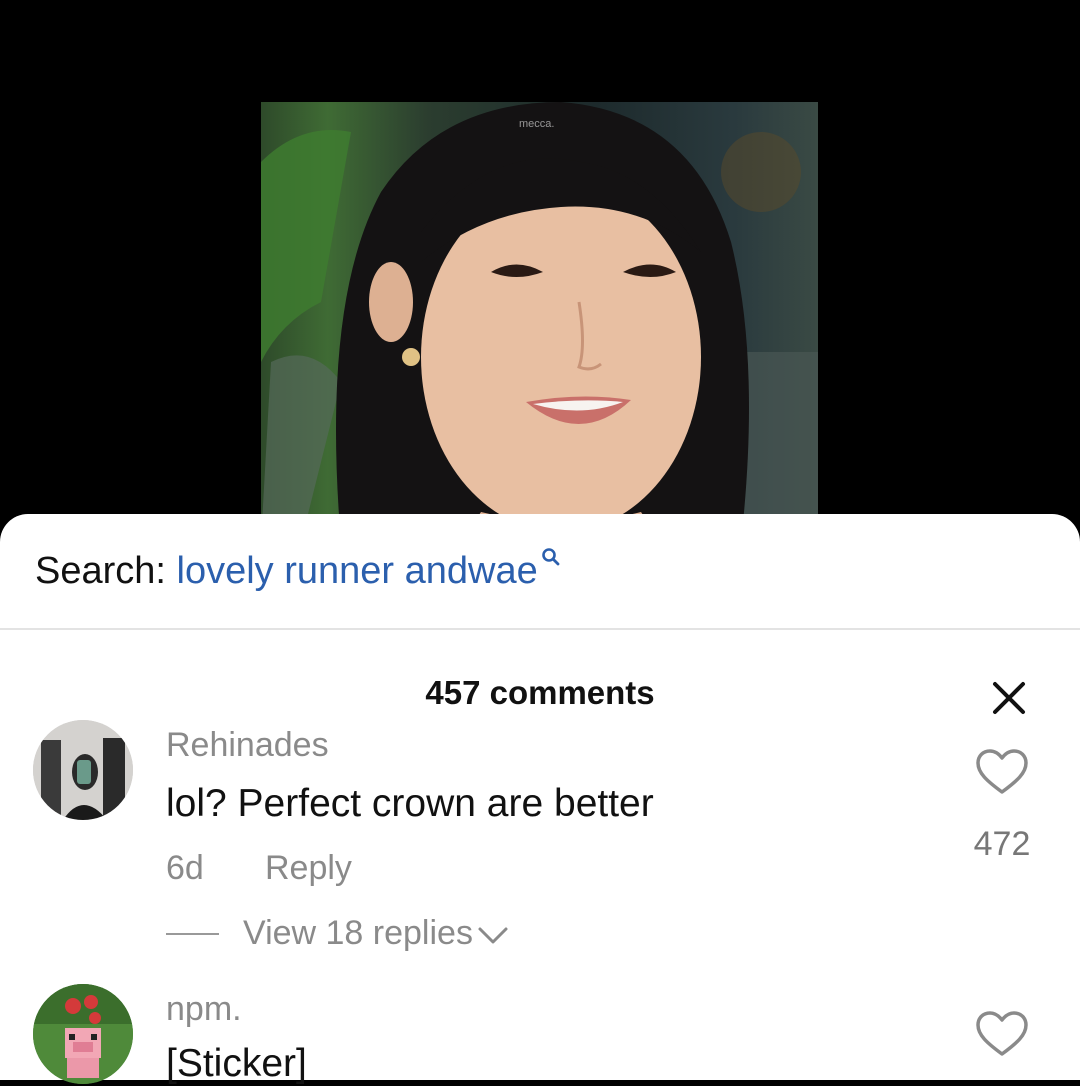  What do you see at coordinates (410, 803) in the screenshot?
I see `comment-text: lol? Perfect crown are better` at bounding box center [410, 803].